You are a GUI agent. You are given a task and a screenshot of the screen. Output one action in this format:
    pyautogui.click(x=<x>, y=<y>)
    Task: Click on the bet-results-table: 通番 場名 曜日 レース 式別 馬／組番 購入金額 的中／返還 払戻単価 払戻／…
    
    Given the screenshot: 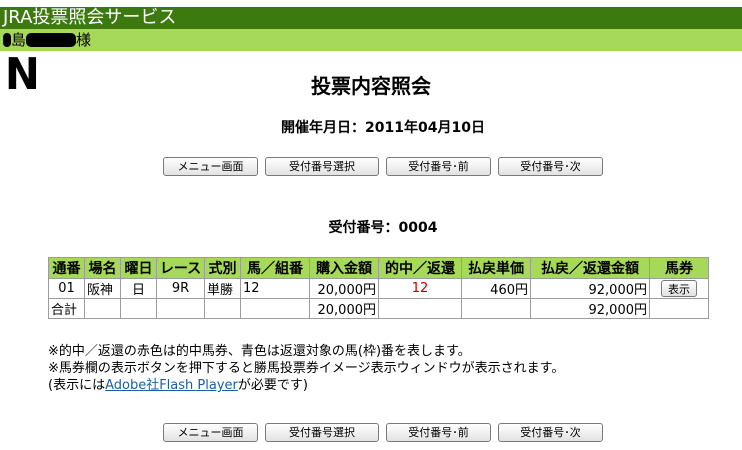 What is the action you would take?
    pyautogui.click(x=378, y=288)
    